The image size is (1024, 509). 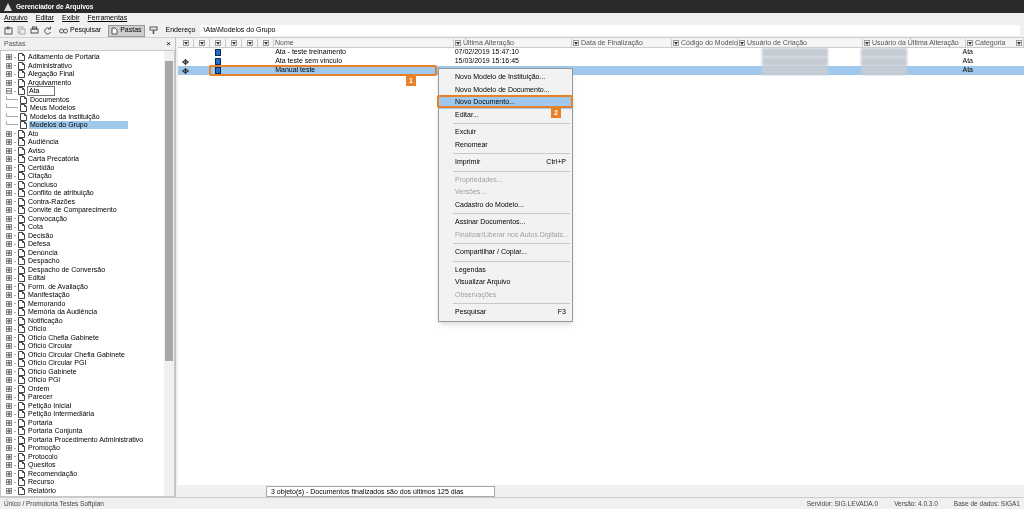 What do you see at coordinates (168, 44) in the screenshot?
I see `close-button: ×` at bounding box center [168, 44].